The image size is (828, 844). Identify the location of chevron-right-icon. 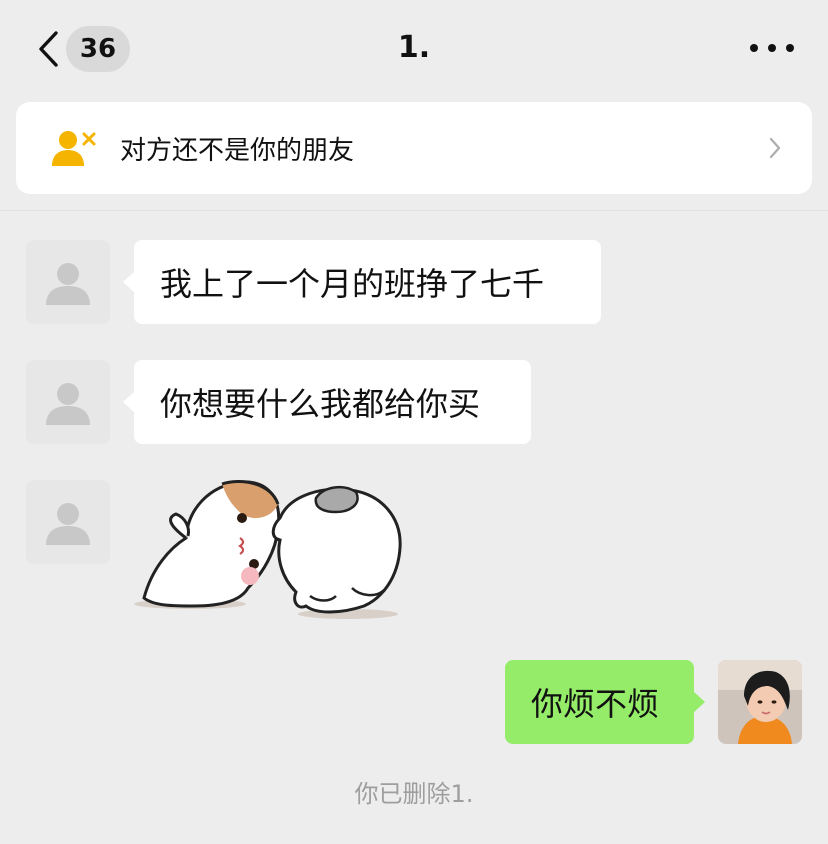
(775, 148).